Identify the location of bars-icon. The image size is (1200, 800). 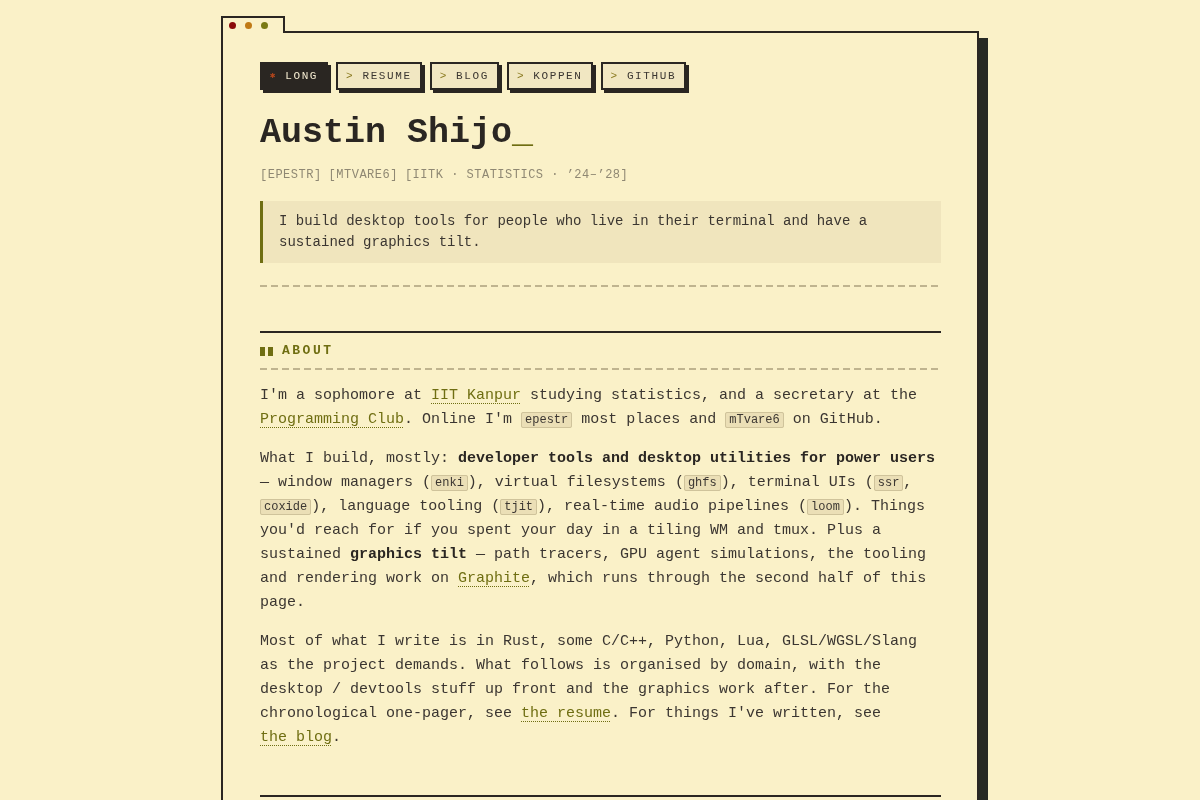
(266, 351).